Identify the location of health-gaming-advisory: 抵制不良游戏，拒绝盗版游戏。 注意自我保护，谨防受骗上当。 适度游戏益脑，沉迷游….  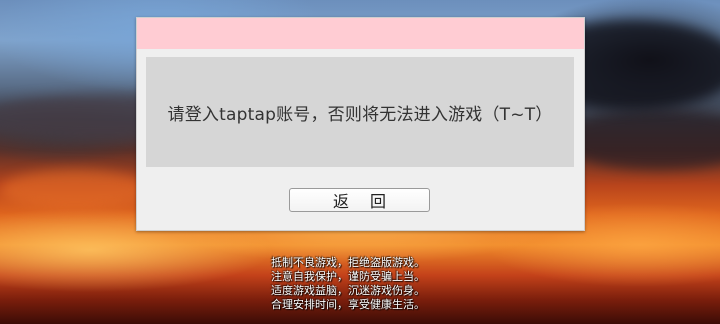
(366, 284).